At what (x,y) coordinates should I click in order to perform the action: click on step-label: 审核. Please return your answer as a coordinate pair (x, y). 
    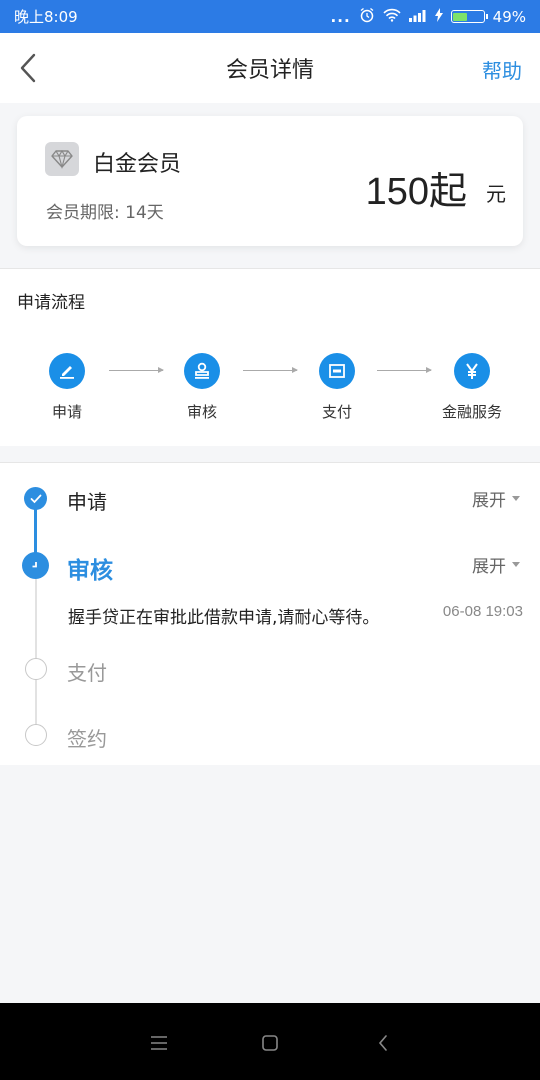
    Looking at the image, I should click on (201, 412).